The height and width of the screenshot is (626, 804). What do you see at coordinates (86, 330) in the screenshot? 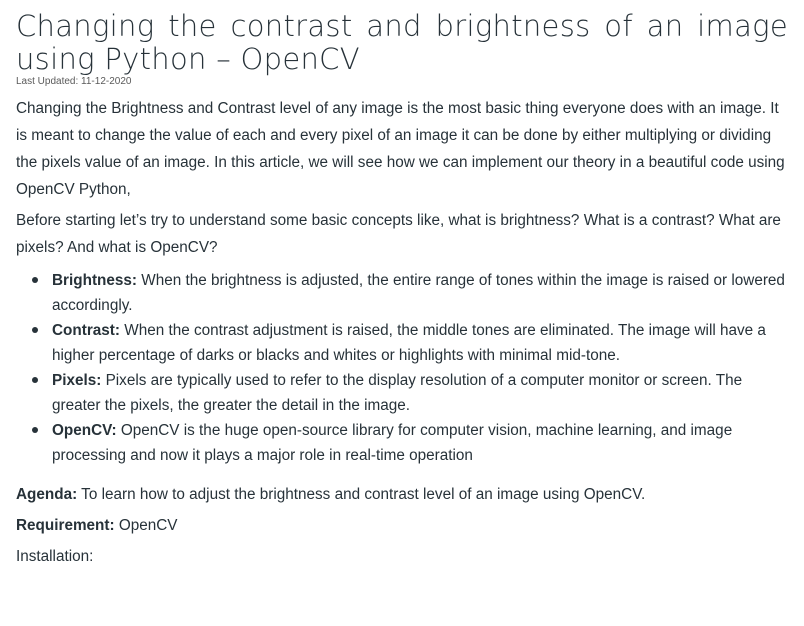
I see `concept-term: Contrast:` at bounding box center [86, 330].